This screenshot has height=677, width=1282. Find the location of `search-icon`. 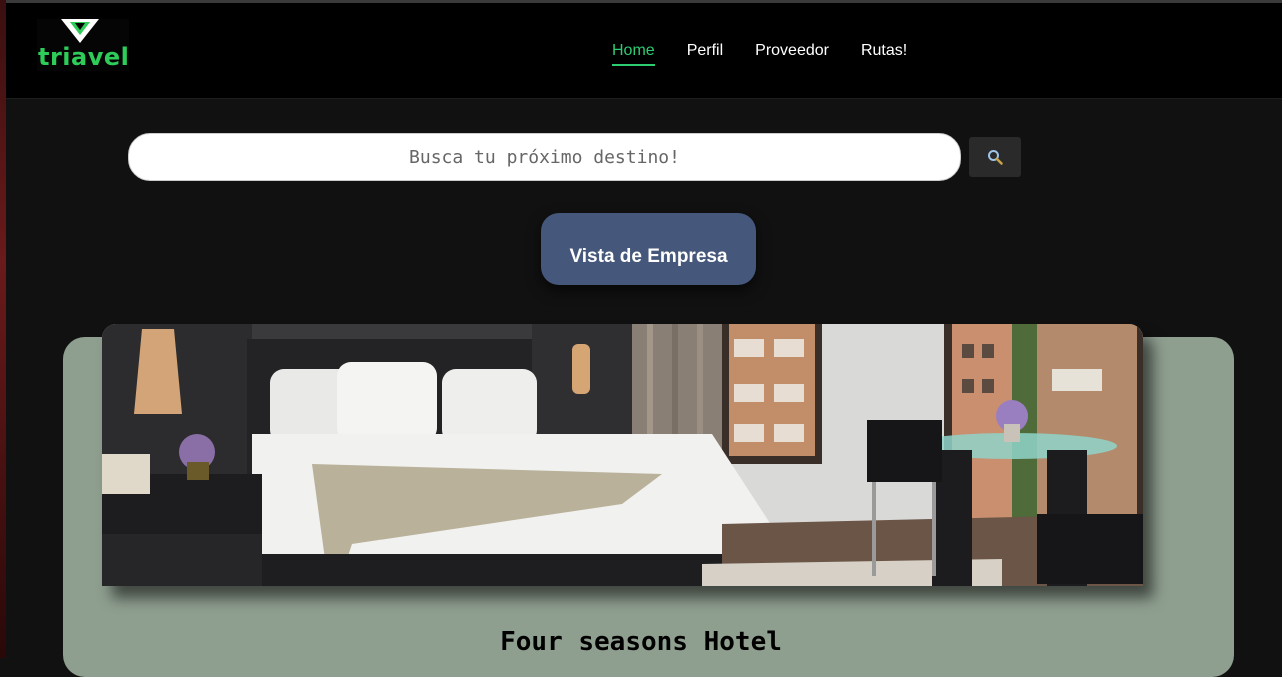

search-icon is located at coordinates (995, 157).